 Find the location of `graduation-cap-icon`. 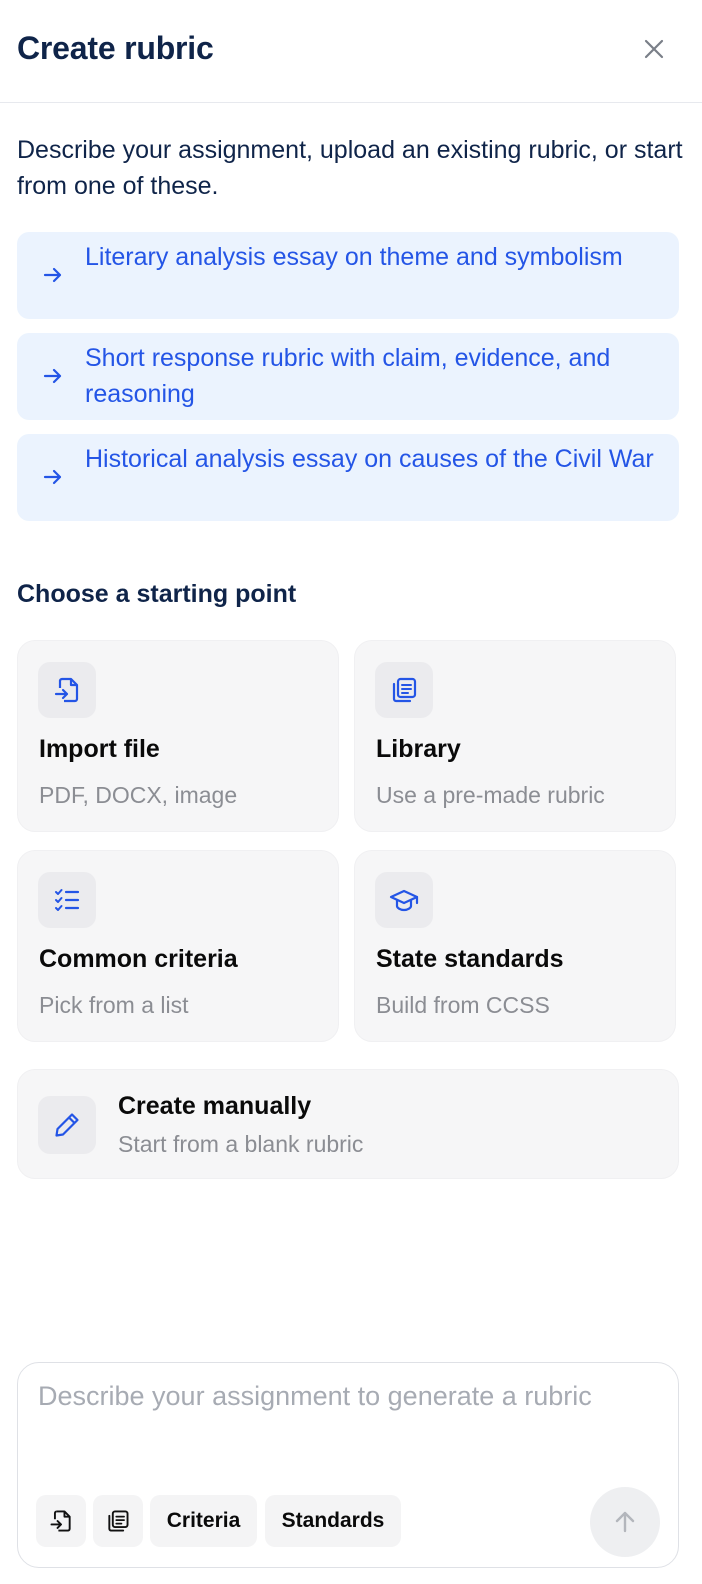

graduation-cap-icon is located at coordinates (404, 900).